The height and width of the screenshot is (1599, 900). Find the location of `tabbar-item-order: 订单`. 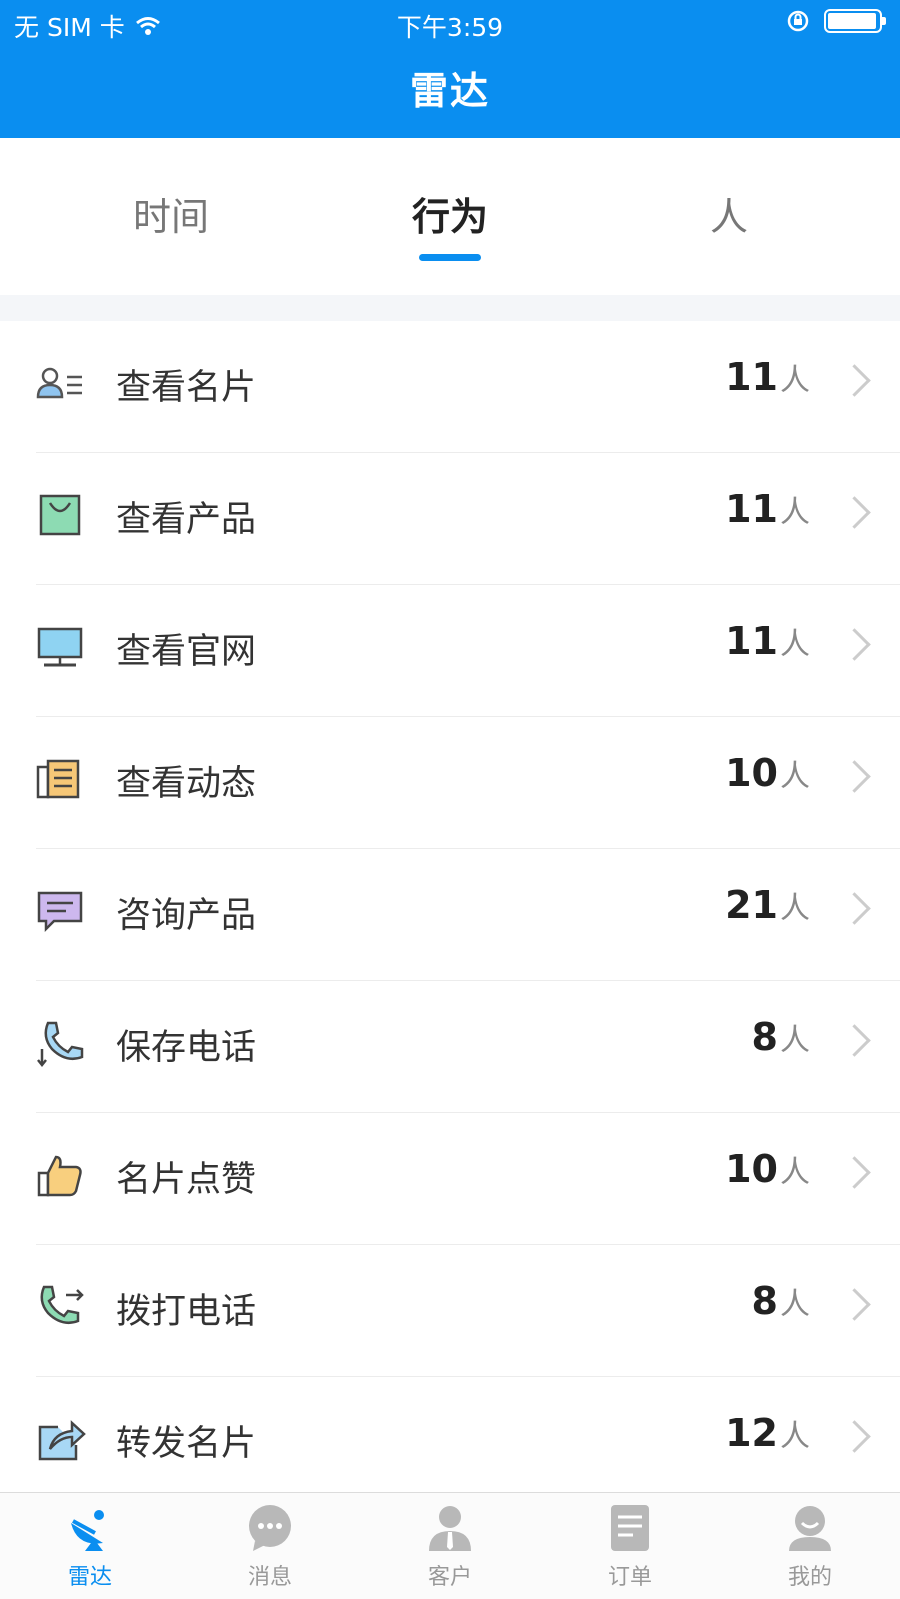

tabbar-item-order: 订单 is located at coordinates (630, 1547).